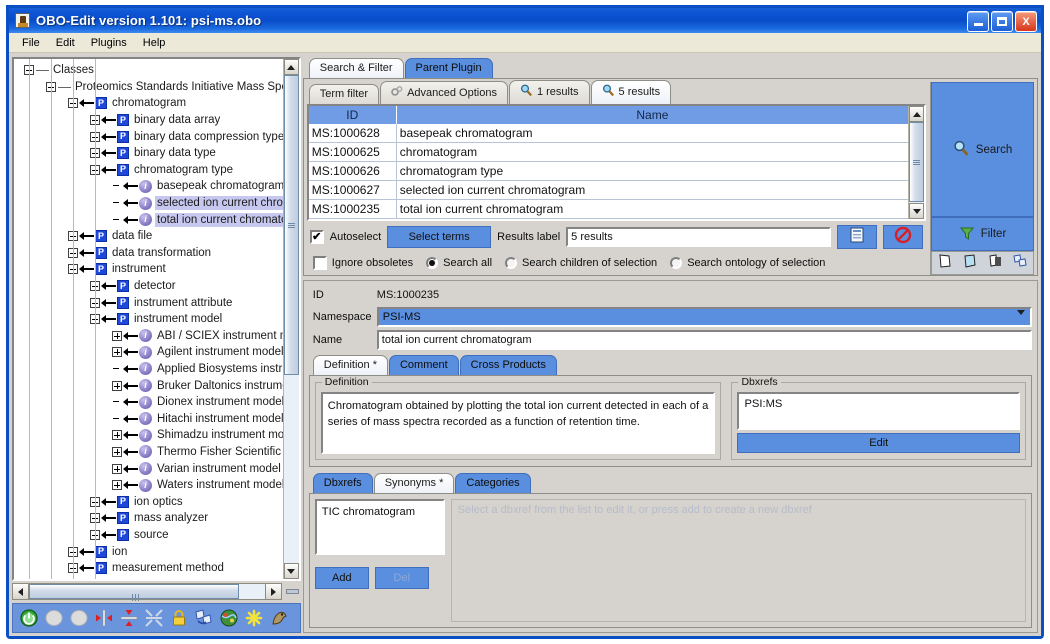  I want to click on results-scroll-thumb, so click(916, 162).